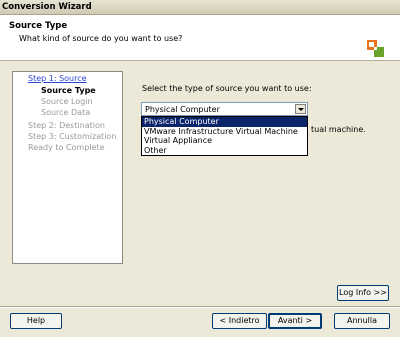 Image resolution: width=400 pixels, height=337 pixels. Describe the element at coordinates (182, 109) in the screenshot. I see `source-type-selected-value: Physical Computer` at that location.